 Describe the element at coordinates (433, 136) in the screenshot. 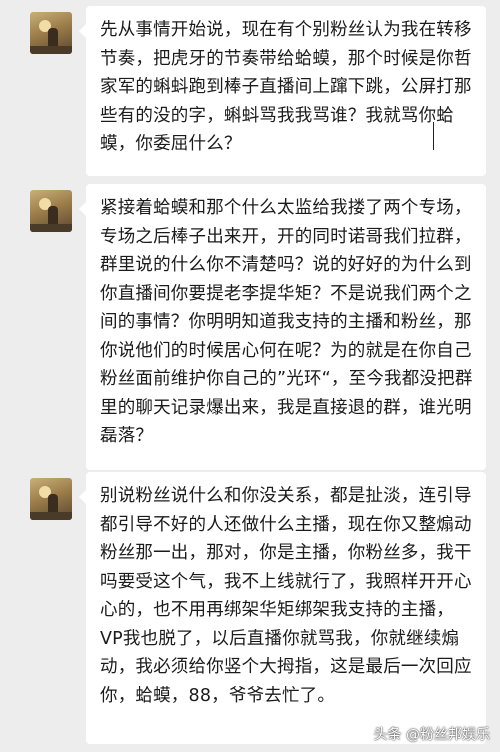

I see `text-cursor-icon` at that location.